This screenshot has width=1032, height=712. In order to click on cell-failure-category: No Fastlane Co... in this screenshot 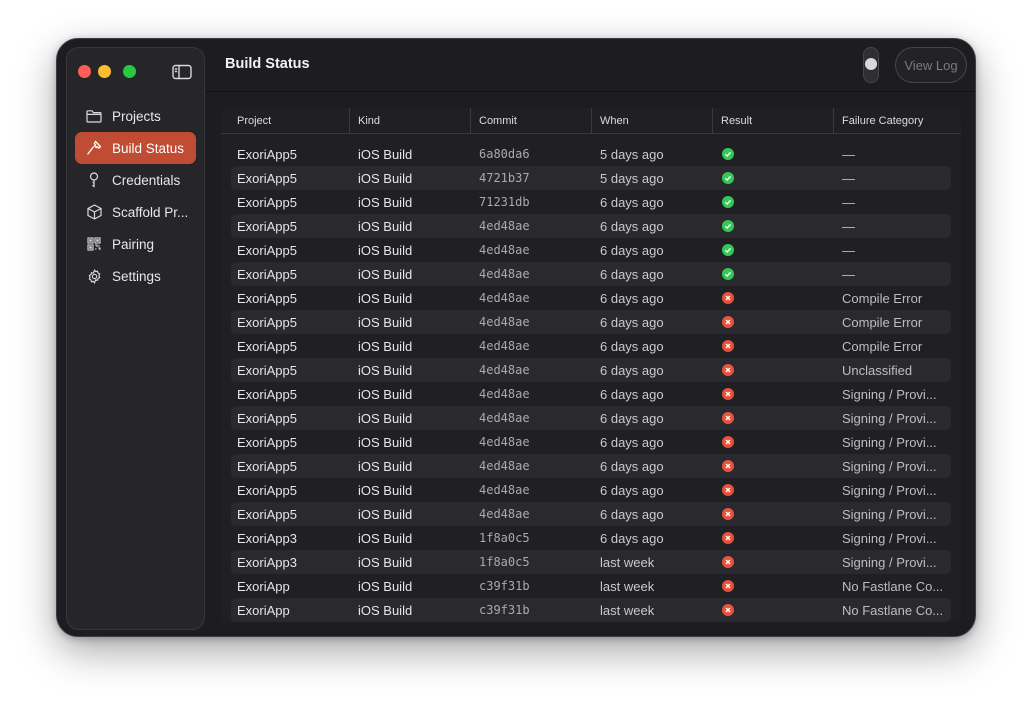, I will do `click(893, 610)`.